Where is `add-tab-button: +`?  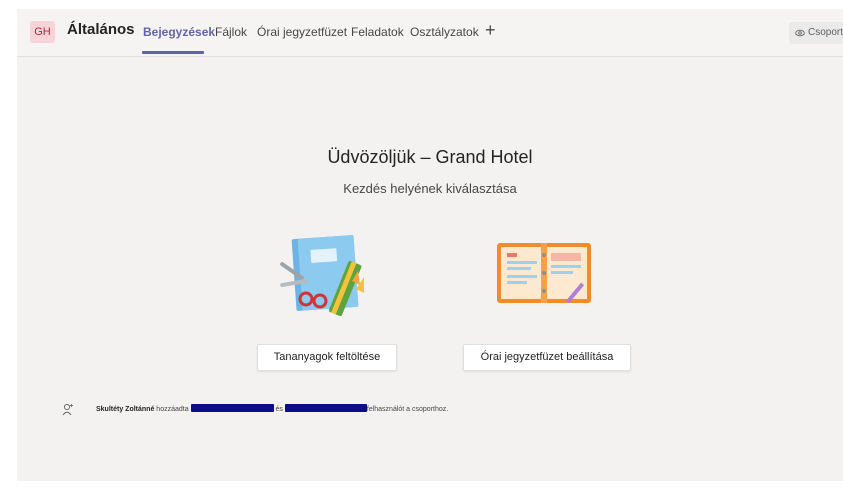
add-tab-button: + is located at coordinates (490, 30).